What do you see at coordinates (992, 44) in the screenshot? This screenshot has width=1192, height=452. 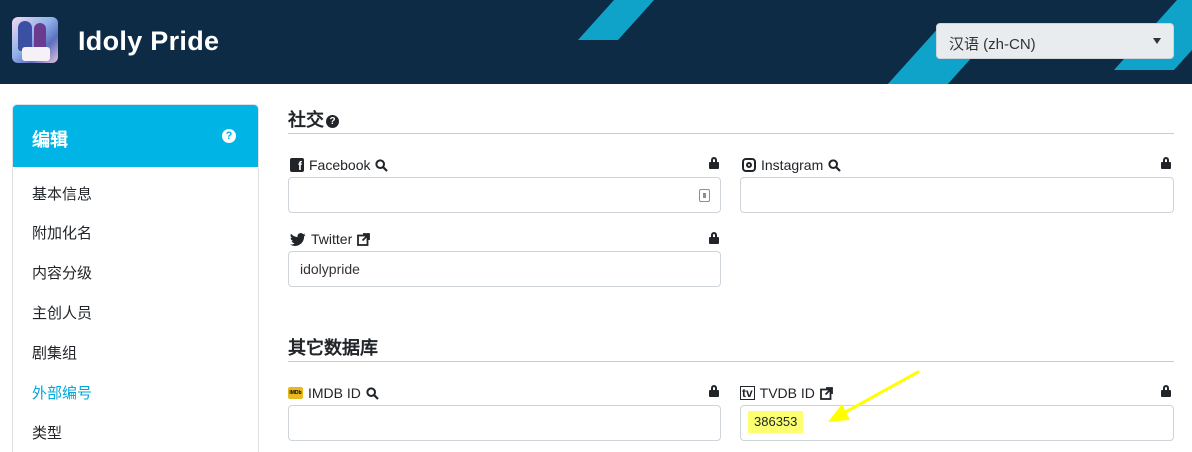 I see `language-select-value: 汉语 (zh-CN)` at bounding box center [992, 44].